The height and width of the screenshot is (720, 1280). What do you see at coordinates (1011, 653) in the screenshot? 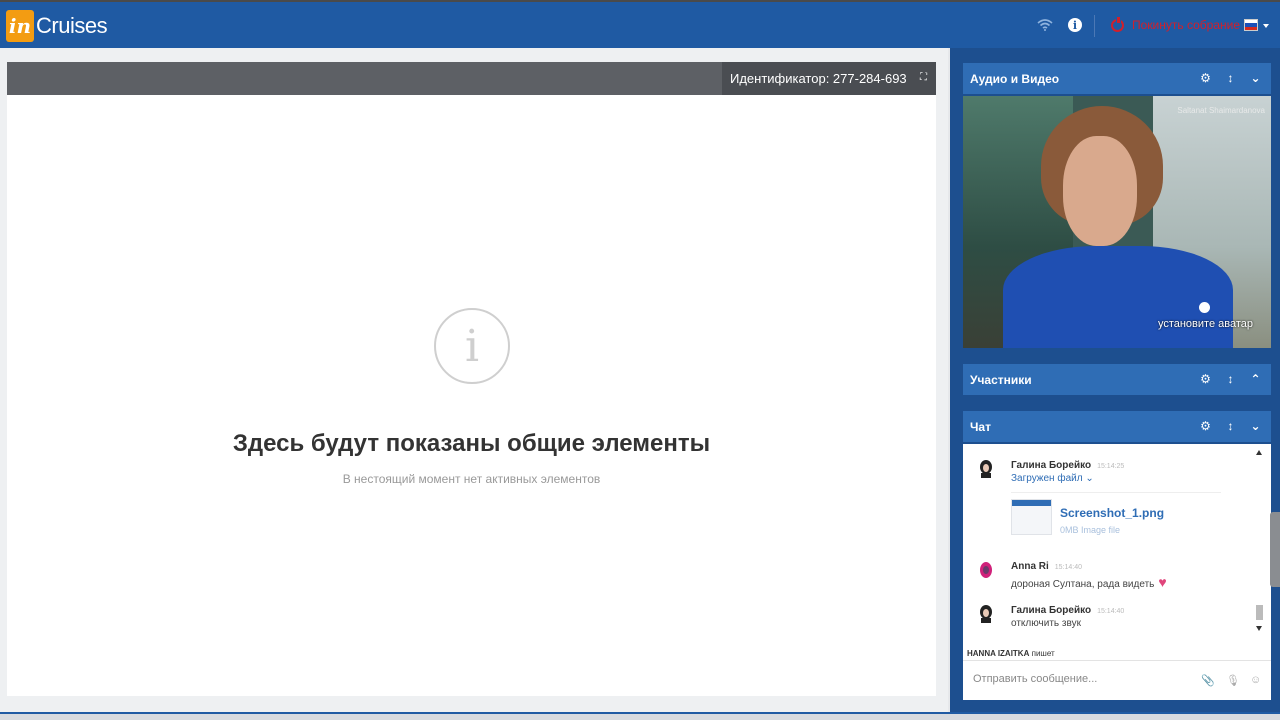
I see `typing-indicator: HANNA IZAITKA пишет` at bounding box center [1011, 653].